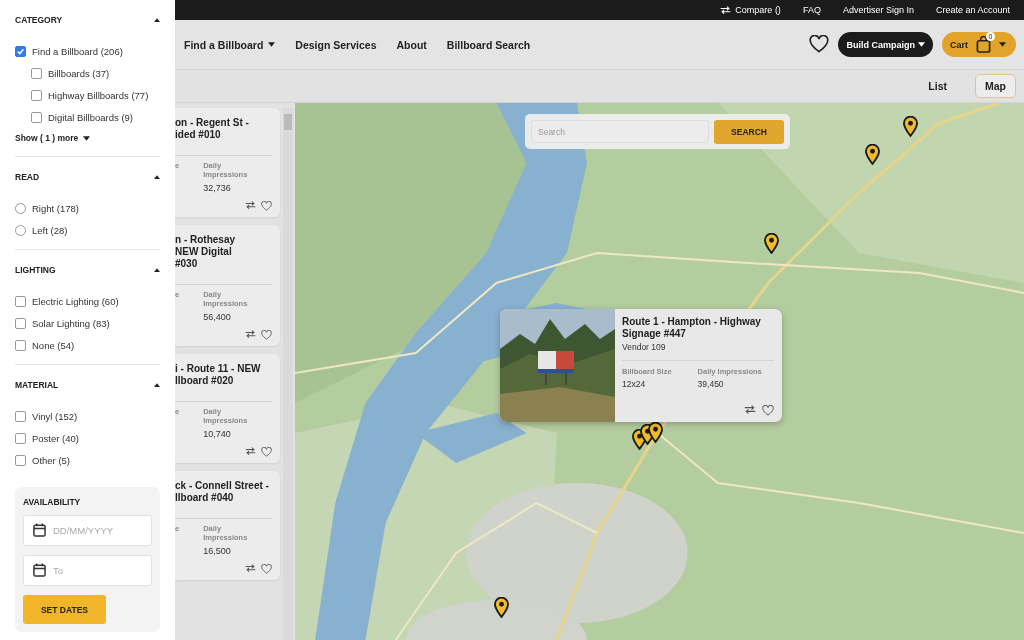  Describe the element at coordinates (205, 381) in the screenshot. I see `listing-title: llboard #020` at that location.